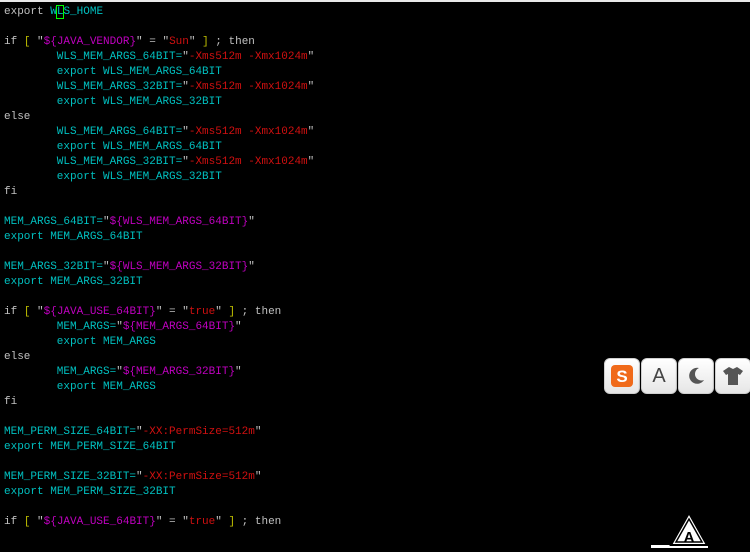 This screenshot has height=552, width=750. I want to click on code-token: ${WLS_MEM_ARGS_32BIT}, so click(179, 267).